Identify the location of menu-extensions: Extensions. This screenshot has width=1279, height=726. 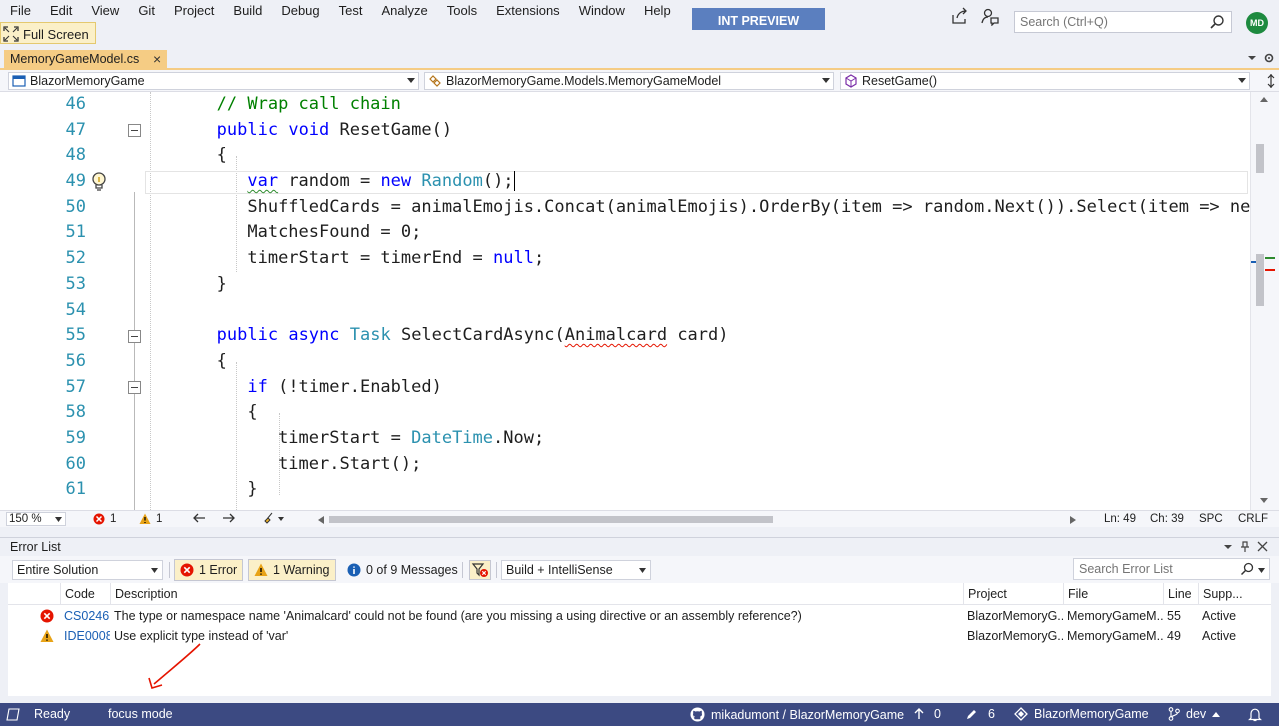
(527, 11).